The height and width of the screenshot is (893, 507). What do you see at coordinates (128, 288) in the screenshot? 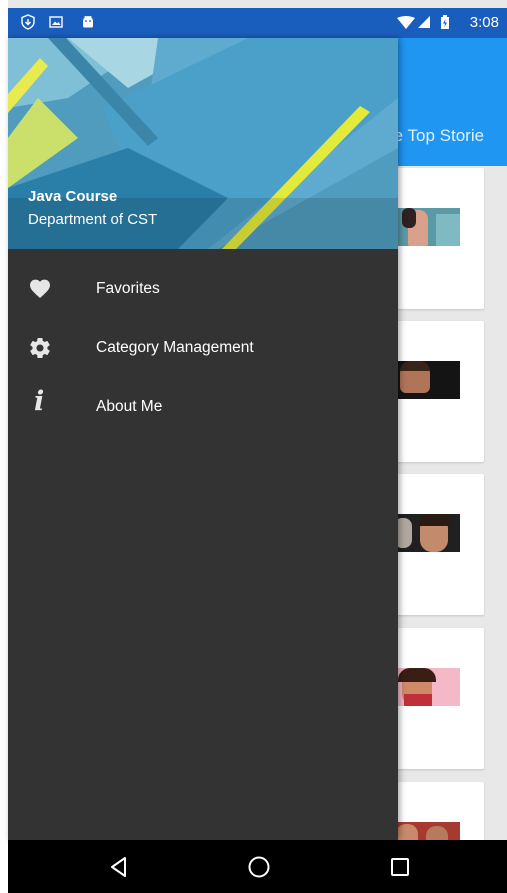
I see `menu-label-favorites: Favorites` at bounding box center [128, 288].